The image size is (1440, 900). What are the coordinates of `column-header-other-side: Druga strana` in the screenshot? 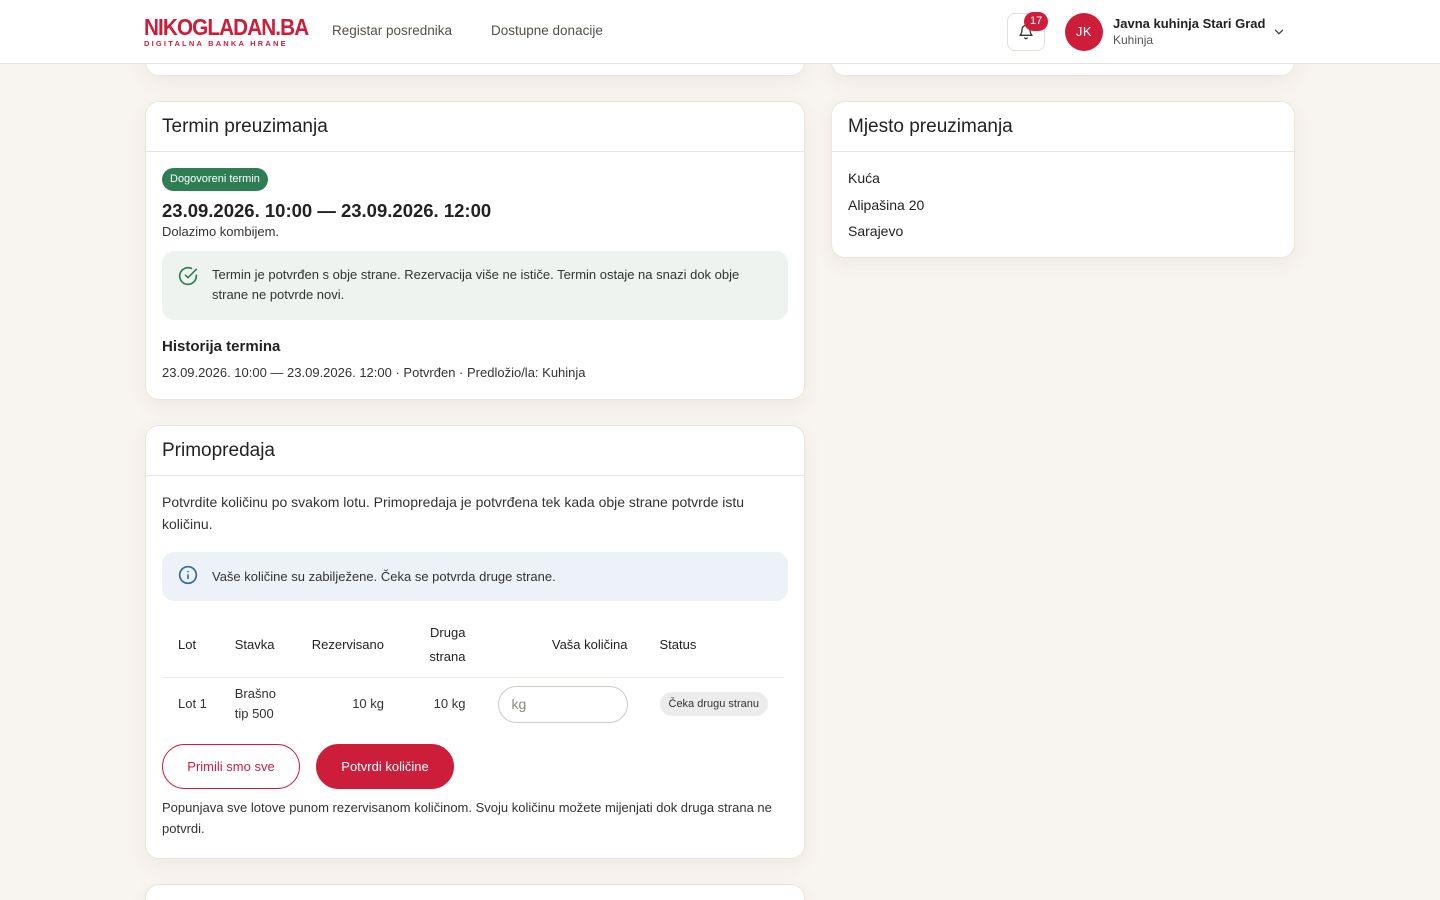 It's located at (447, 644).